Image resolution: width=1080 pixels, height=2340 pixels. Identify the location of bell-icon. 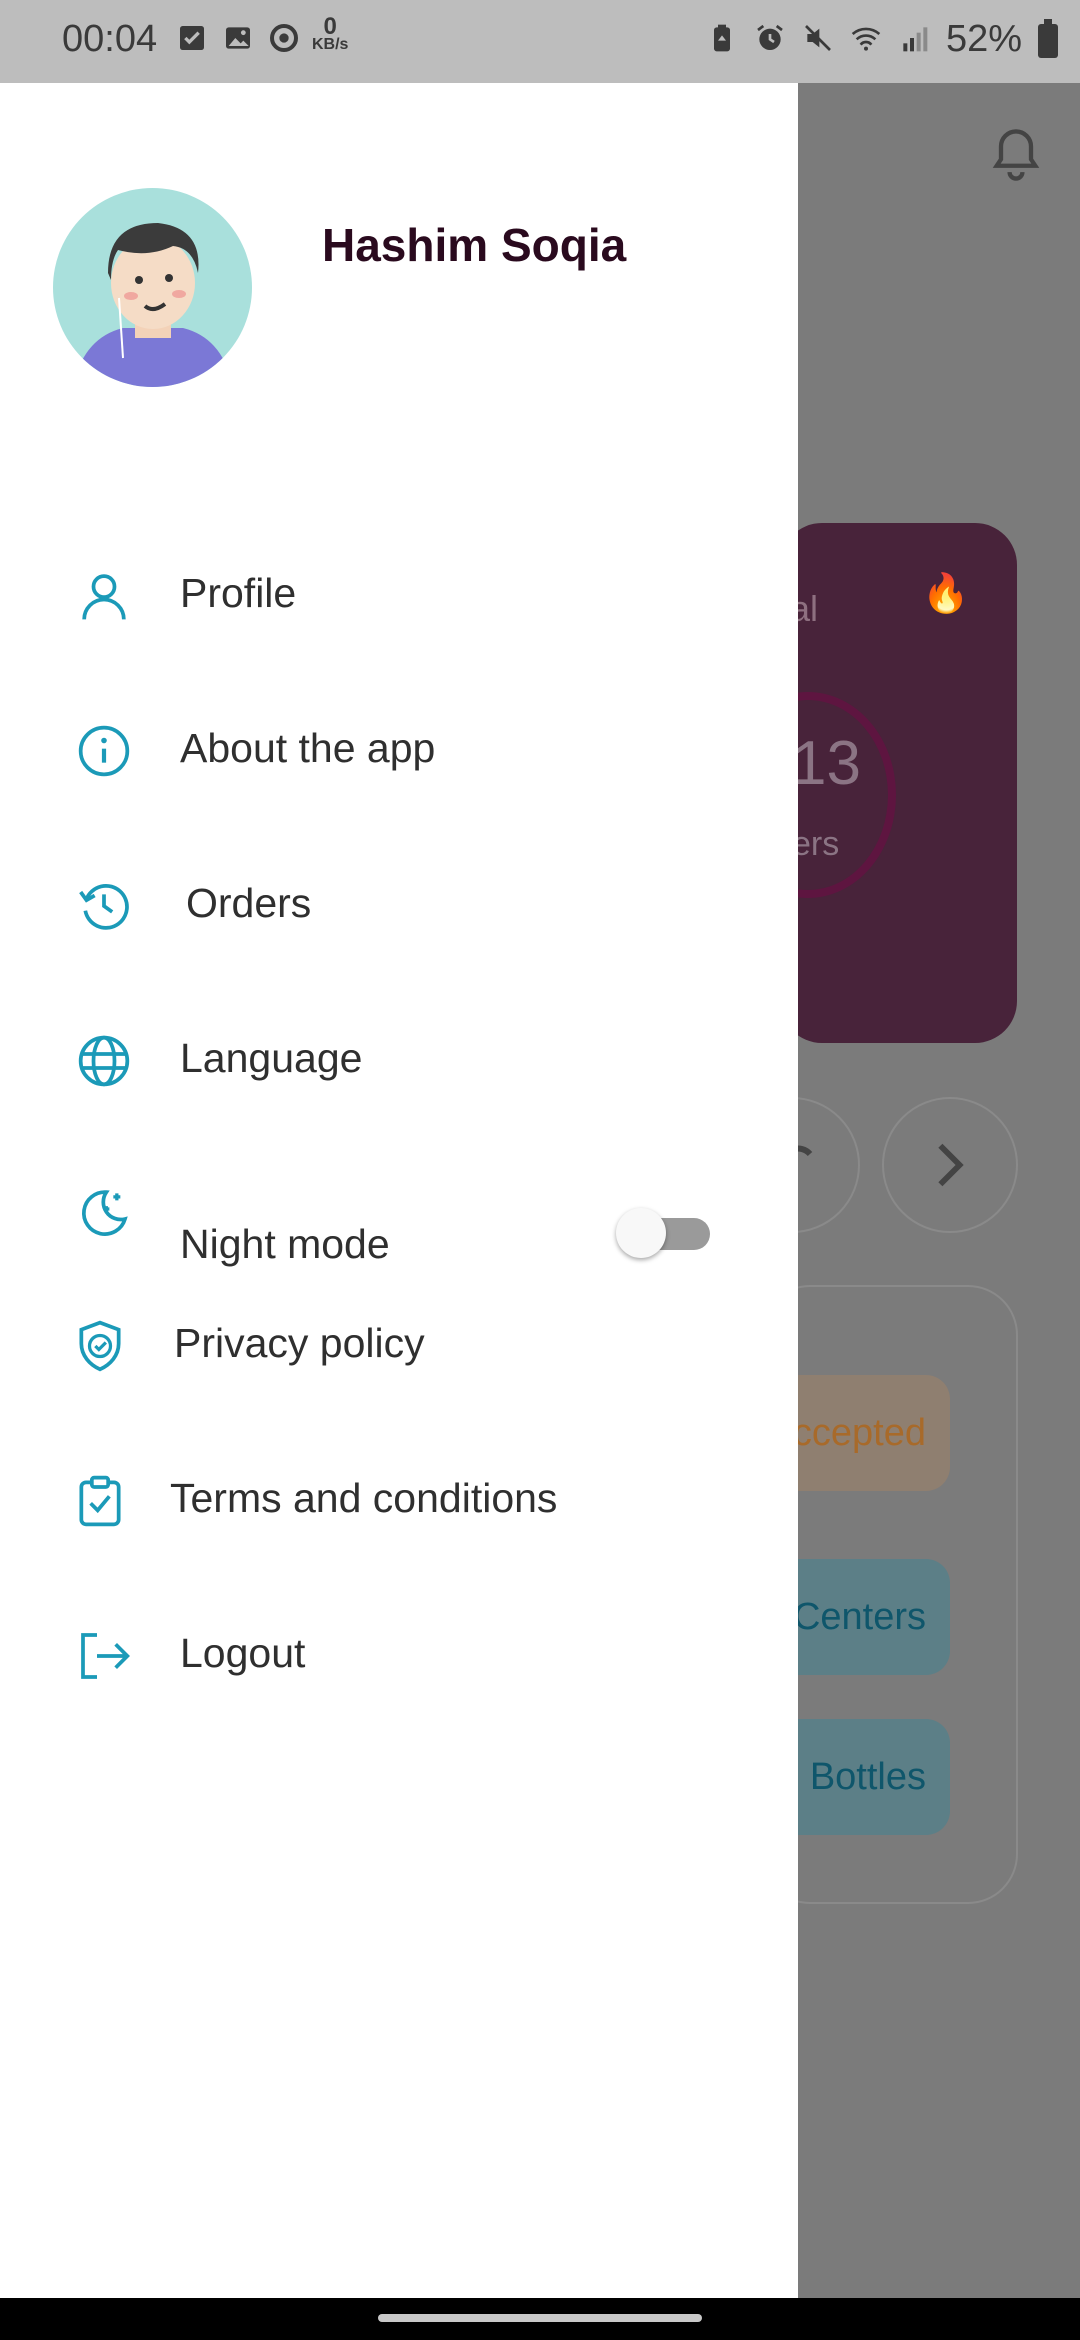
(1016, 155).